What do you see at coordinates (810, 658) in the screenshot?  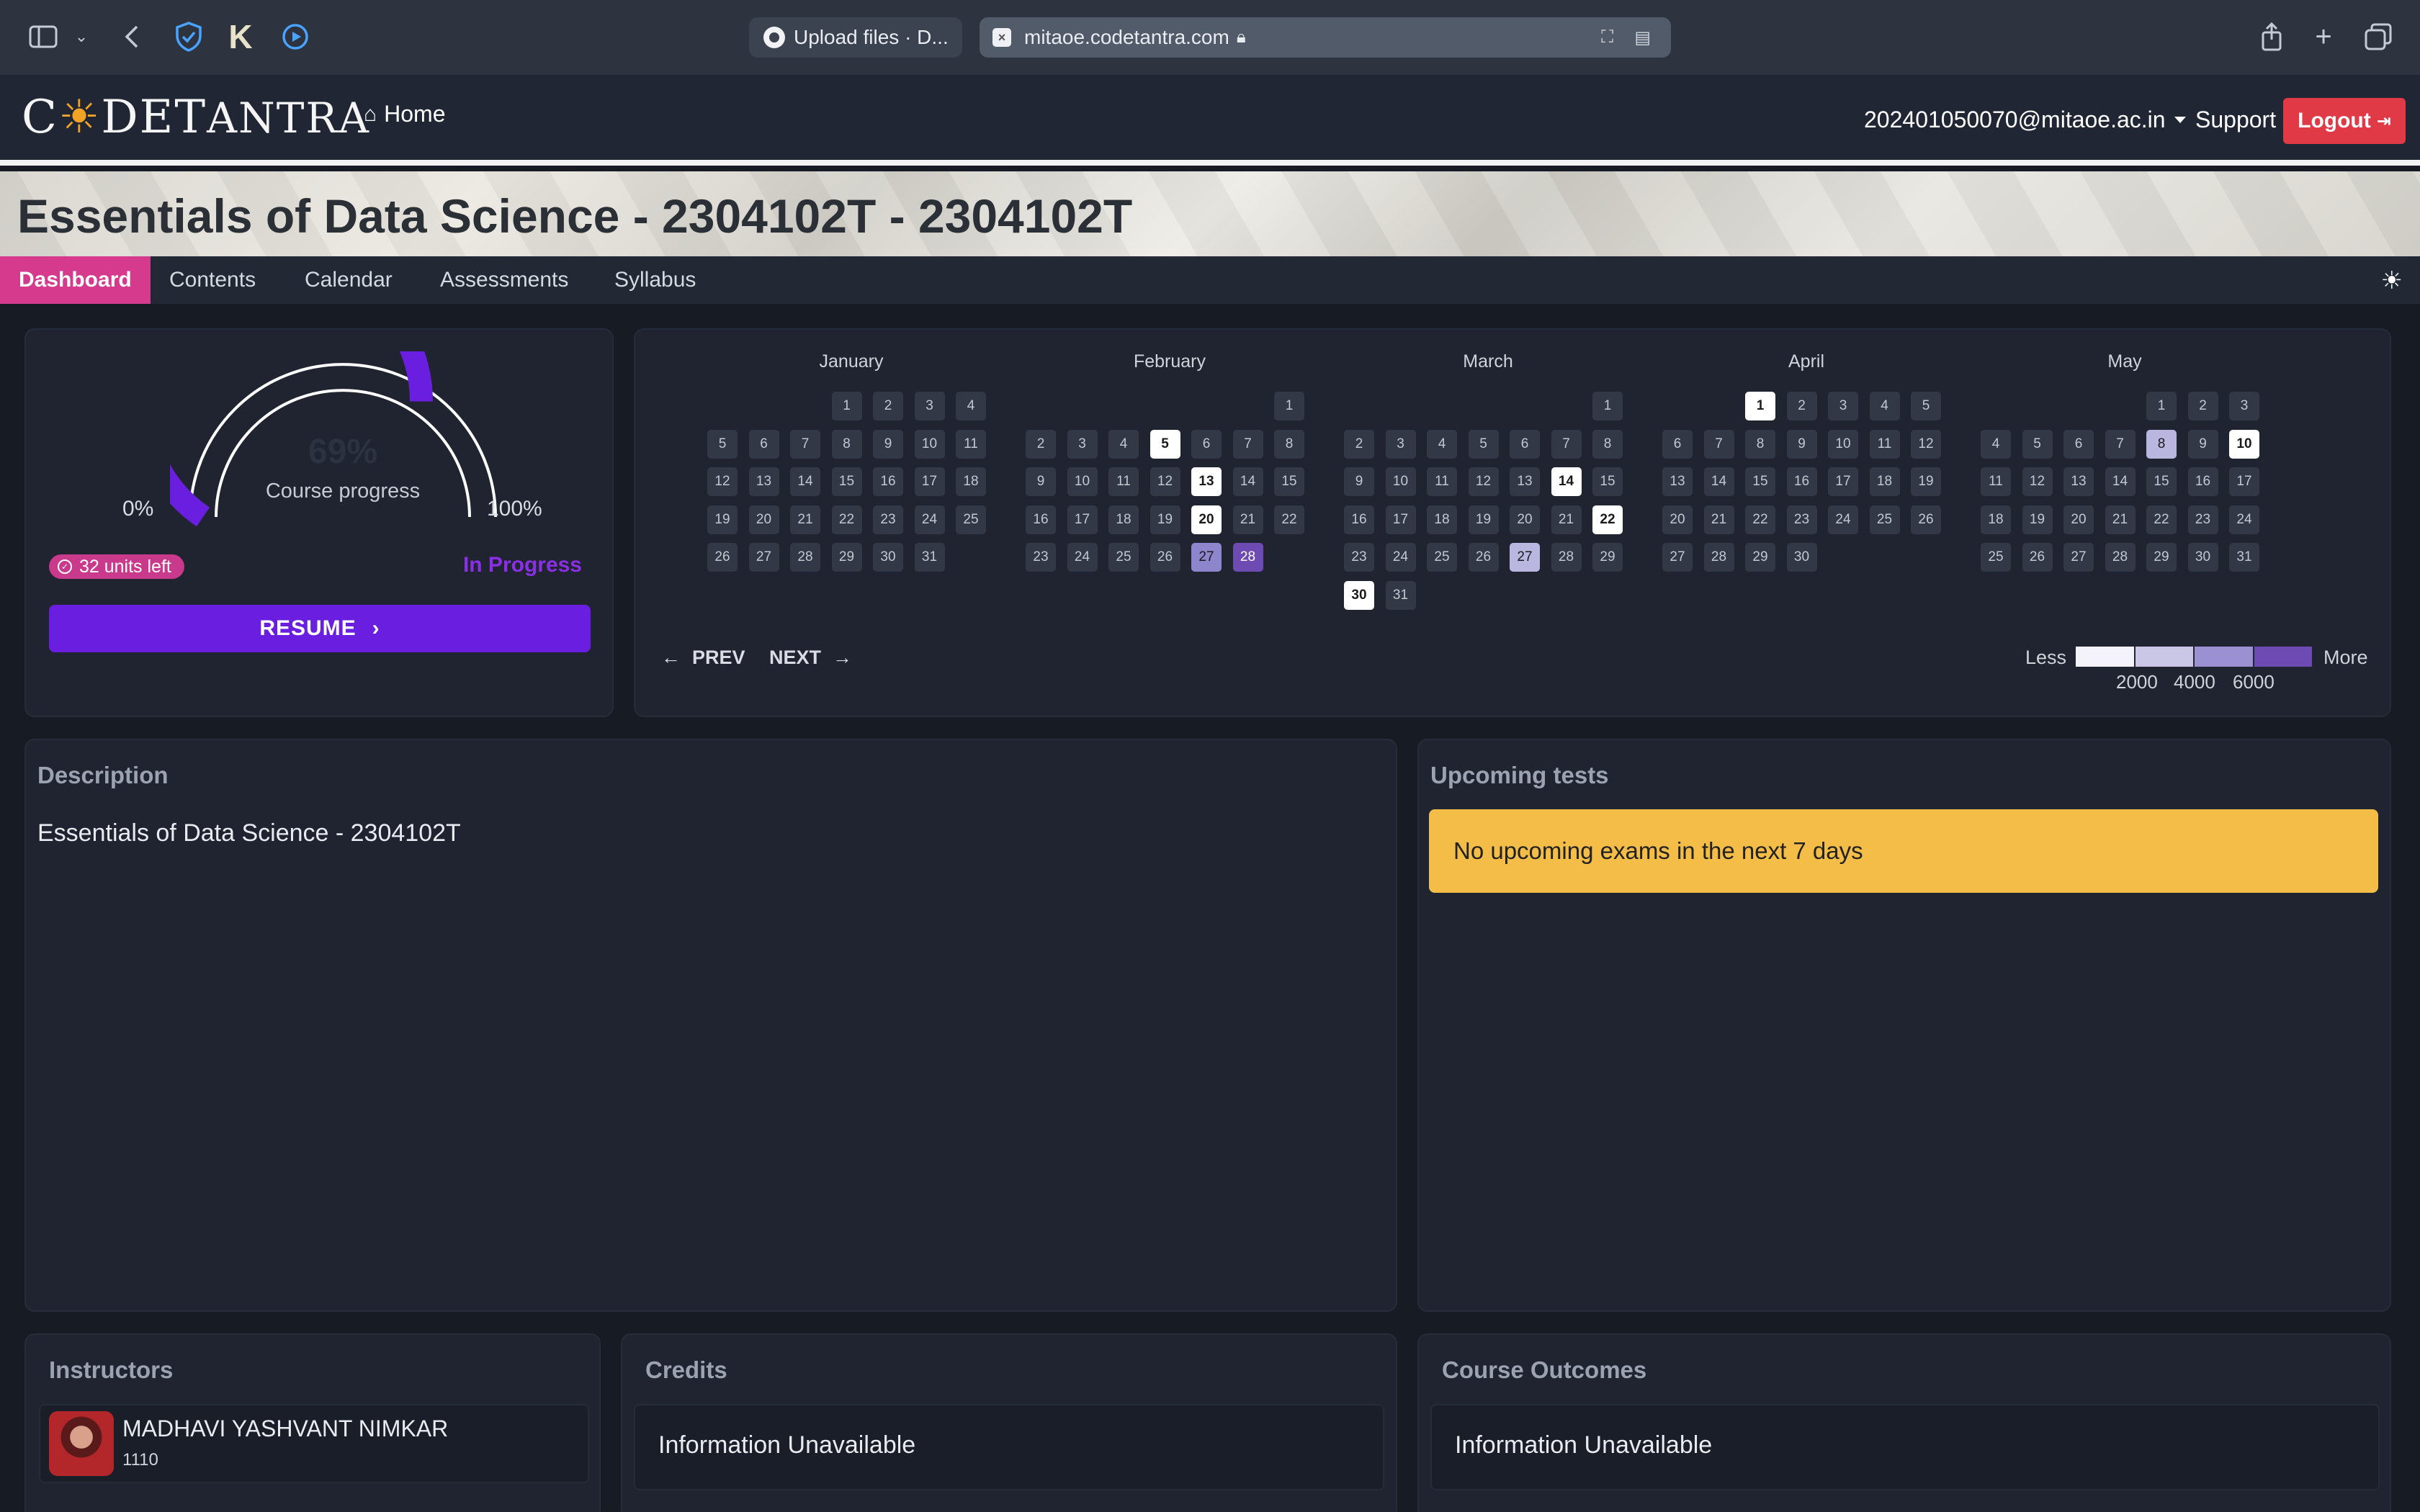 I see `next-button: NEXT →` at bounding box center [810, 658].